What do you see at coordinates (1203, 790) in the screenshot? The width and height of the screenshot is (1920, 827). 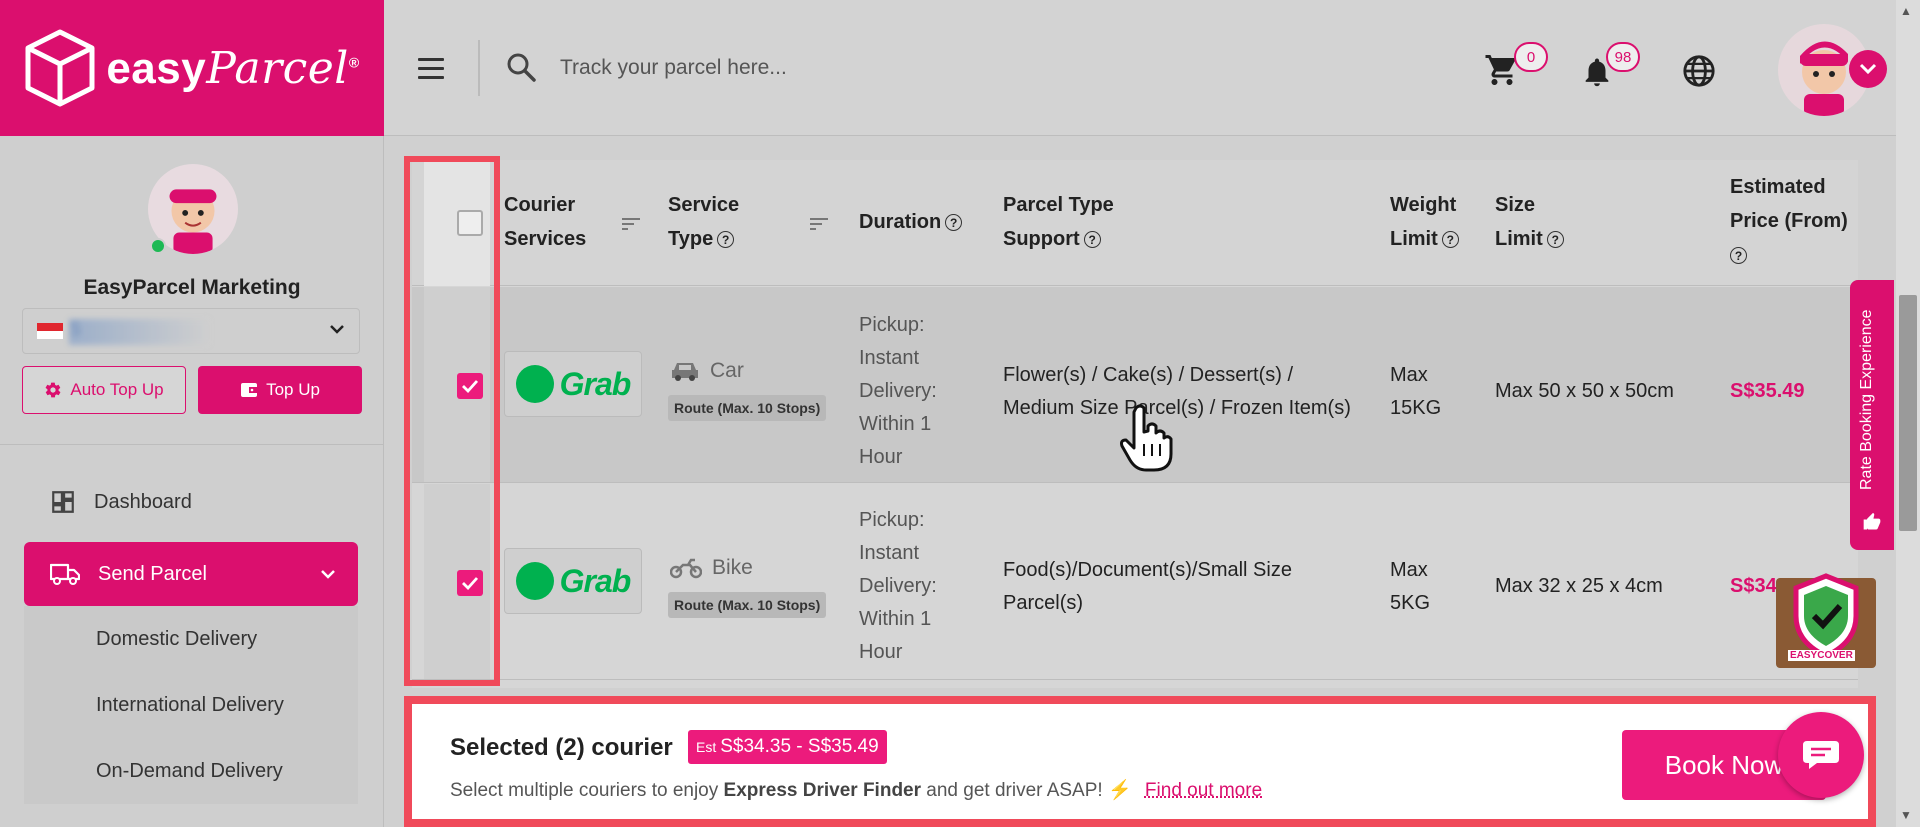 I see `find-out-more-link: Find out more` at bounding box center [1203, 790].